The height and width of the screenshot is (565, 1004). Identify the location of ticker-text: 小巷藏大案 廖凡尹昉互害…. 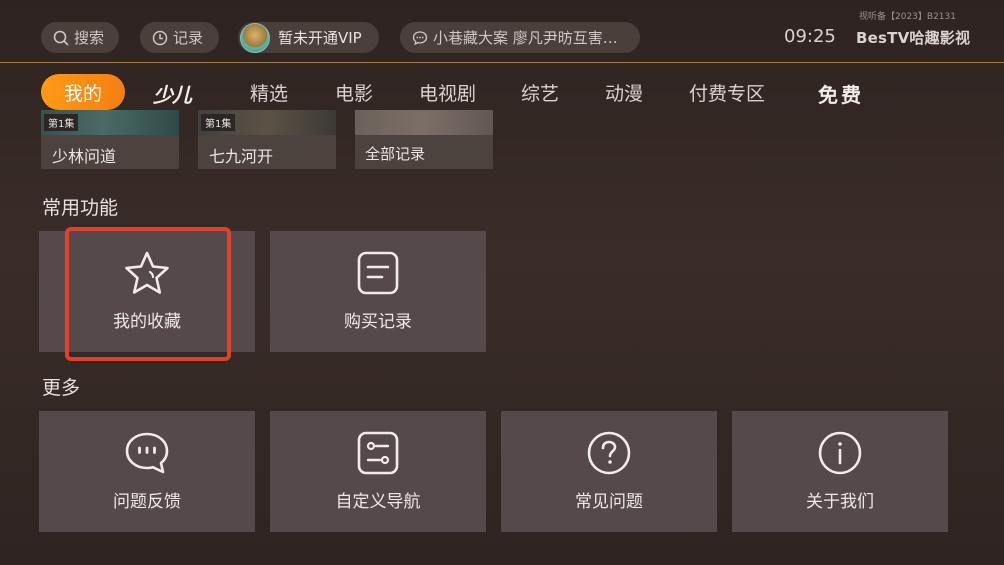
(525, 38).